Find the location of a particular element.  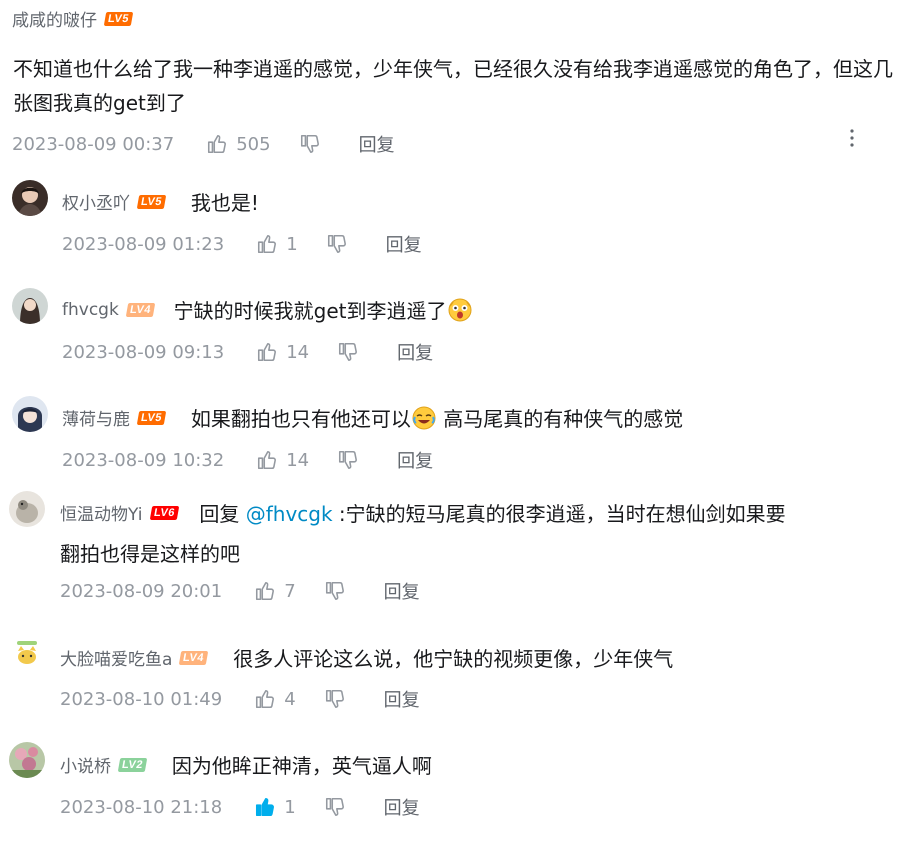

reply-text: 如果翻拍也只有他还可以 高马尾真的有种侠气的感觉 is located at coordinates (437, 418).